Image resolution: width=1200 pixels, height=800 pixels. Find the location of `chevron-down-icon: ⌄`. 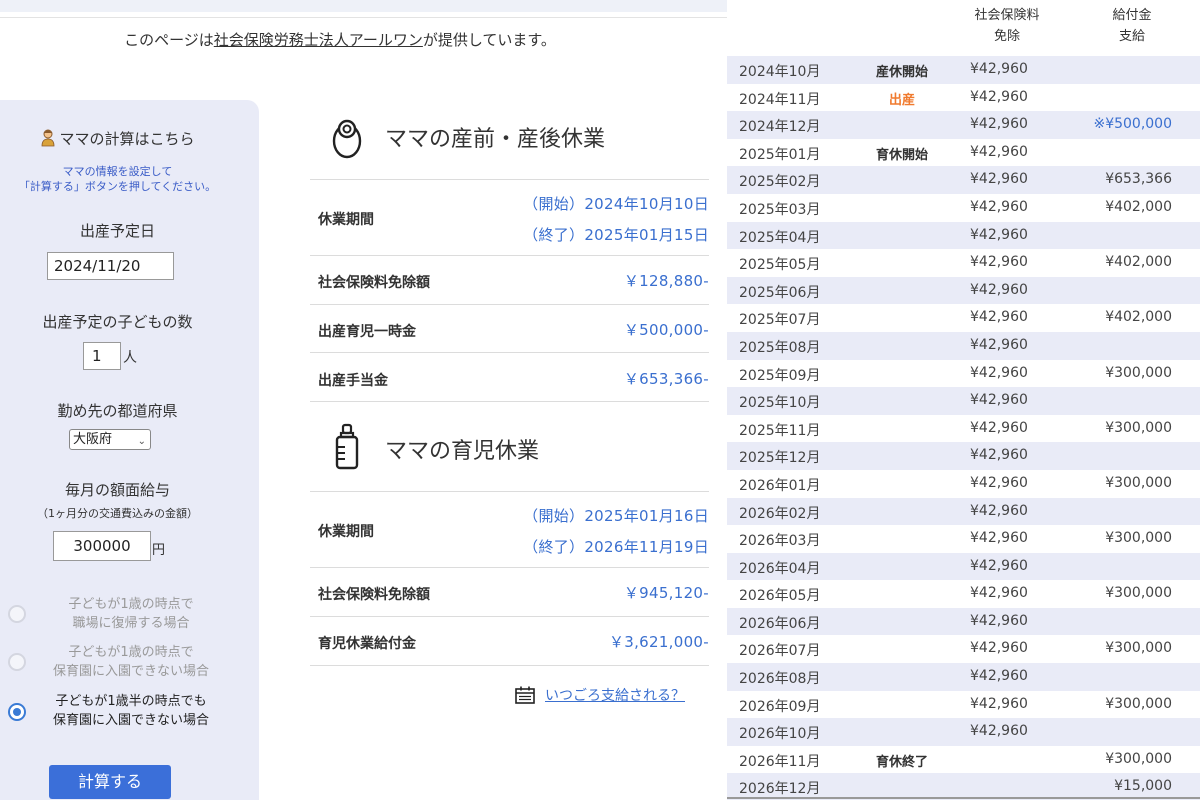

chevron-down-icon: ⌄ is located at coordinates (141, 441).